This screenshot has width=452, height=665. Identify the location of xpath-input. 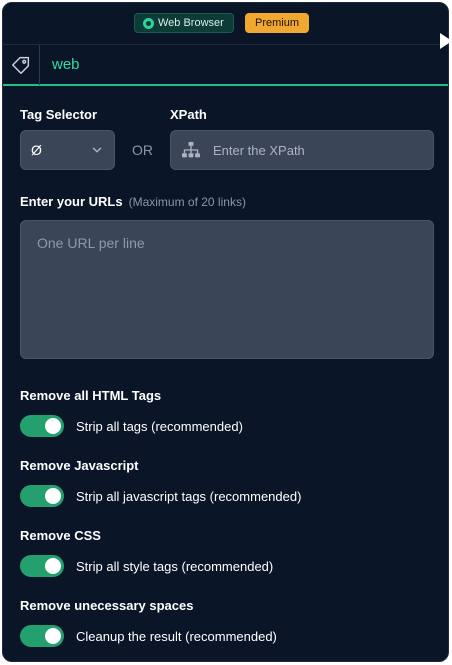
(313, 150).